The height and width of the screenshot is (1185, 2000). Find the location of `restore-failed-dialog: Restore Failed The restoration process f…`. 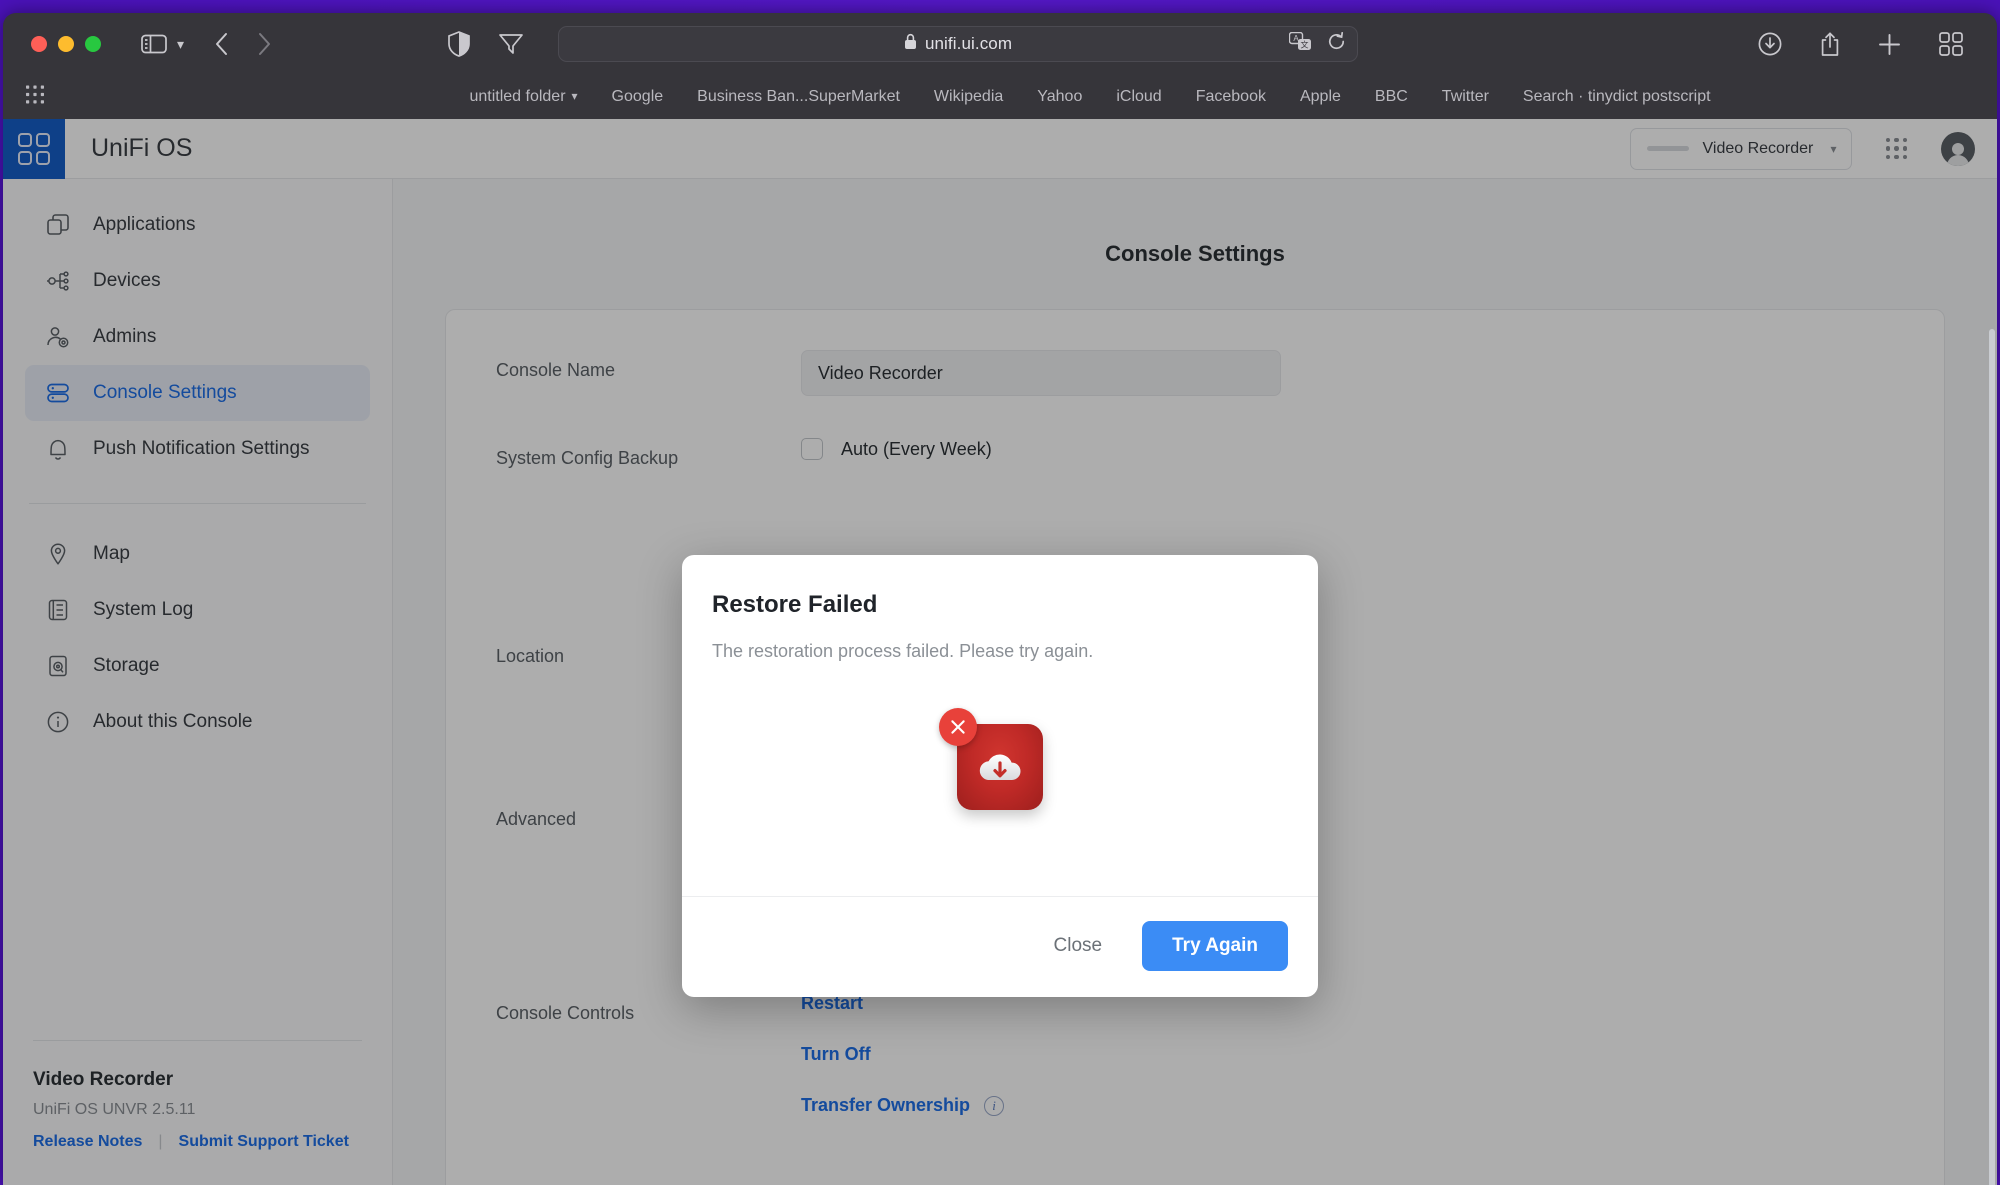

restore-failed-dialog: Restore Failed The restoration process f… is located at coordinates (1000, 776).